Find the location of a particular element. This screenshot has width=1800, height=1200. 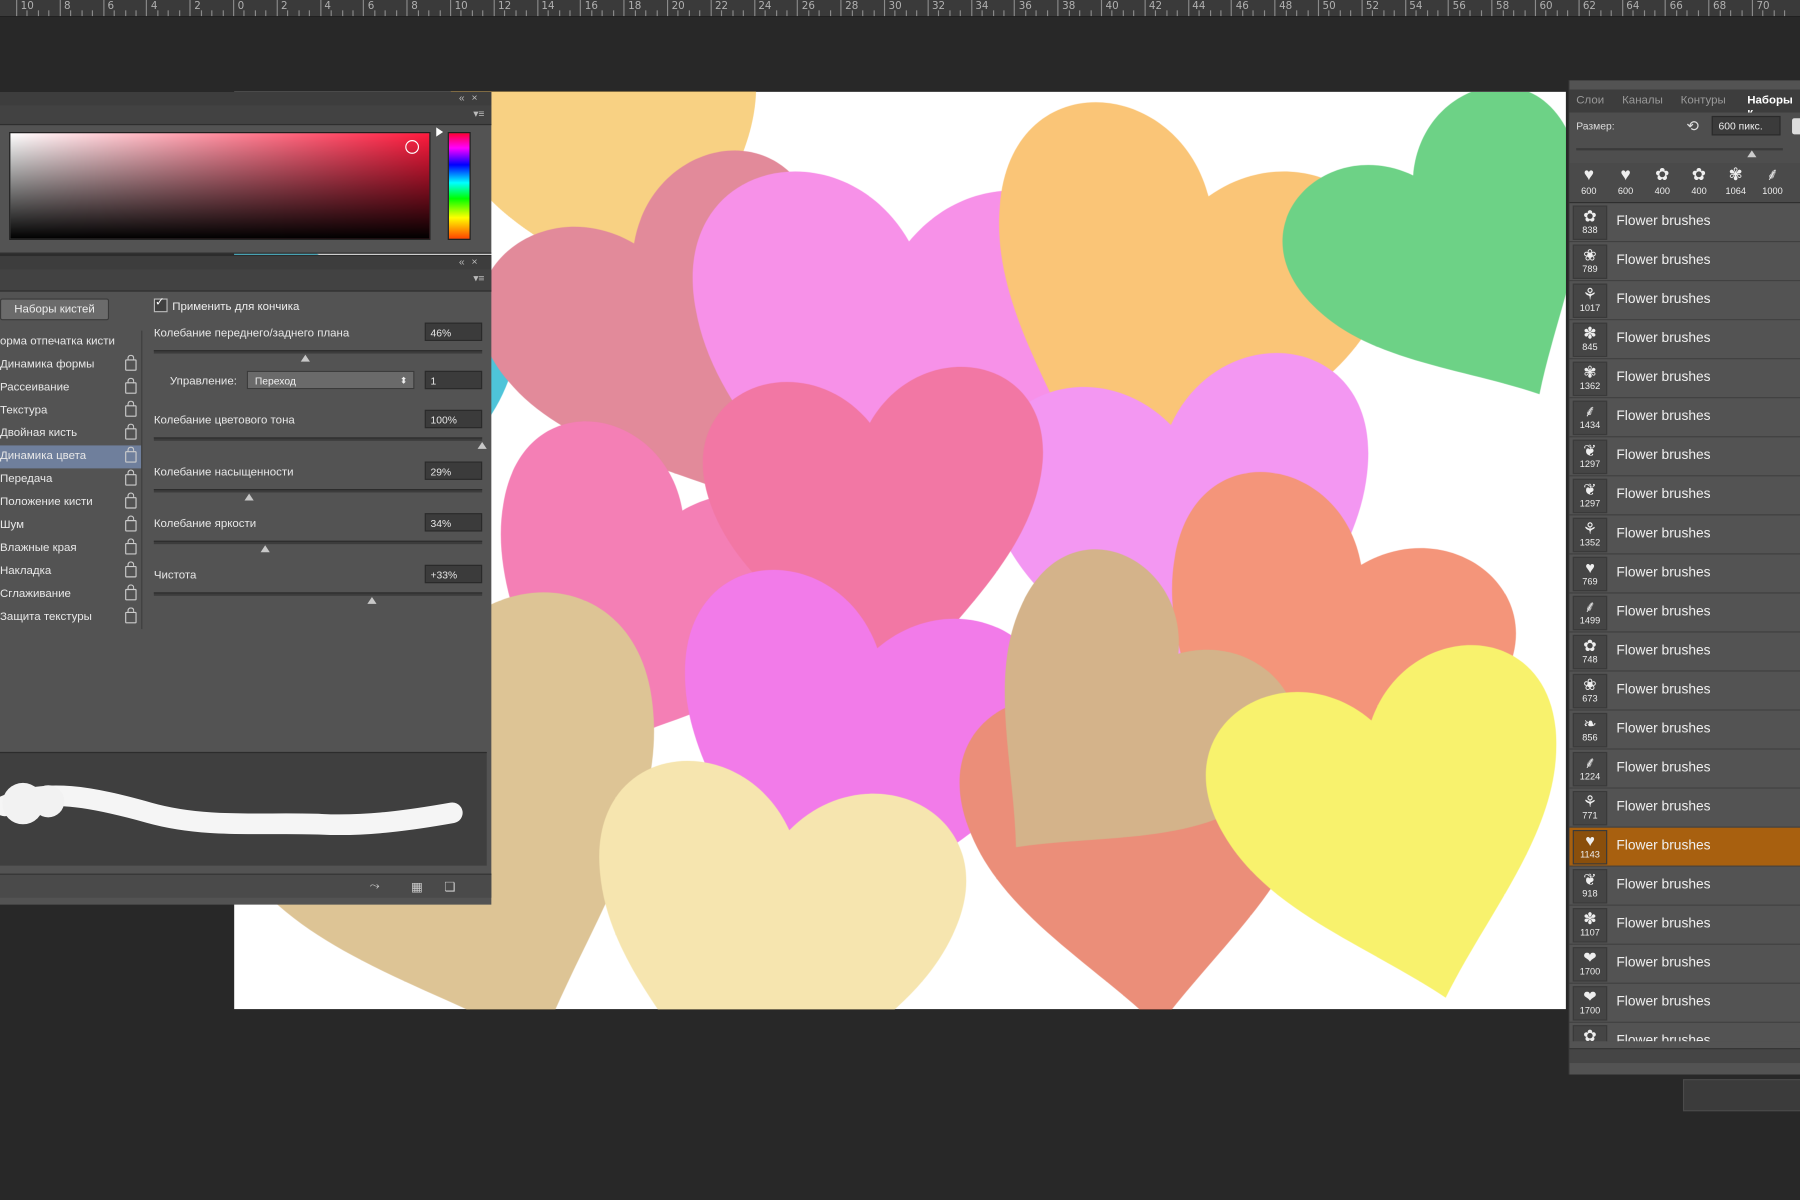

control-select: Переход ⬍ is located at coordinates (330, 380).